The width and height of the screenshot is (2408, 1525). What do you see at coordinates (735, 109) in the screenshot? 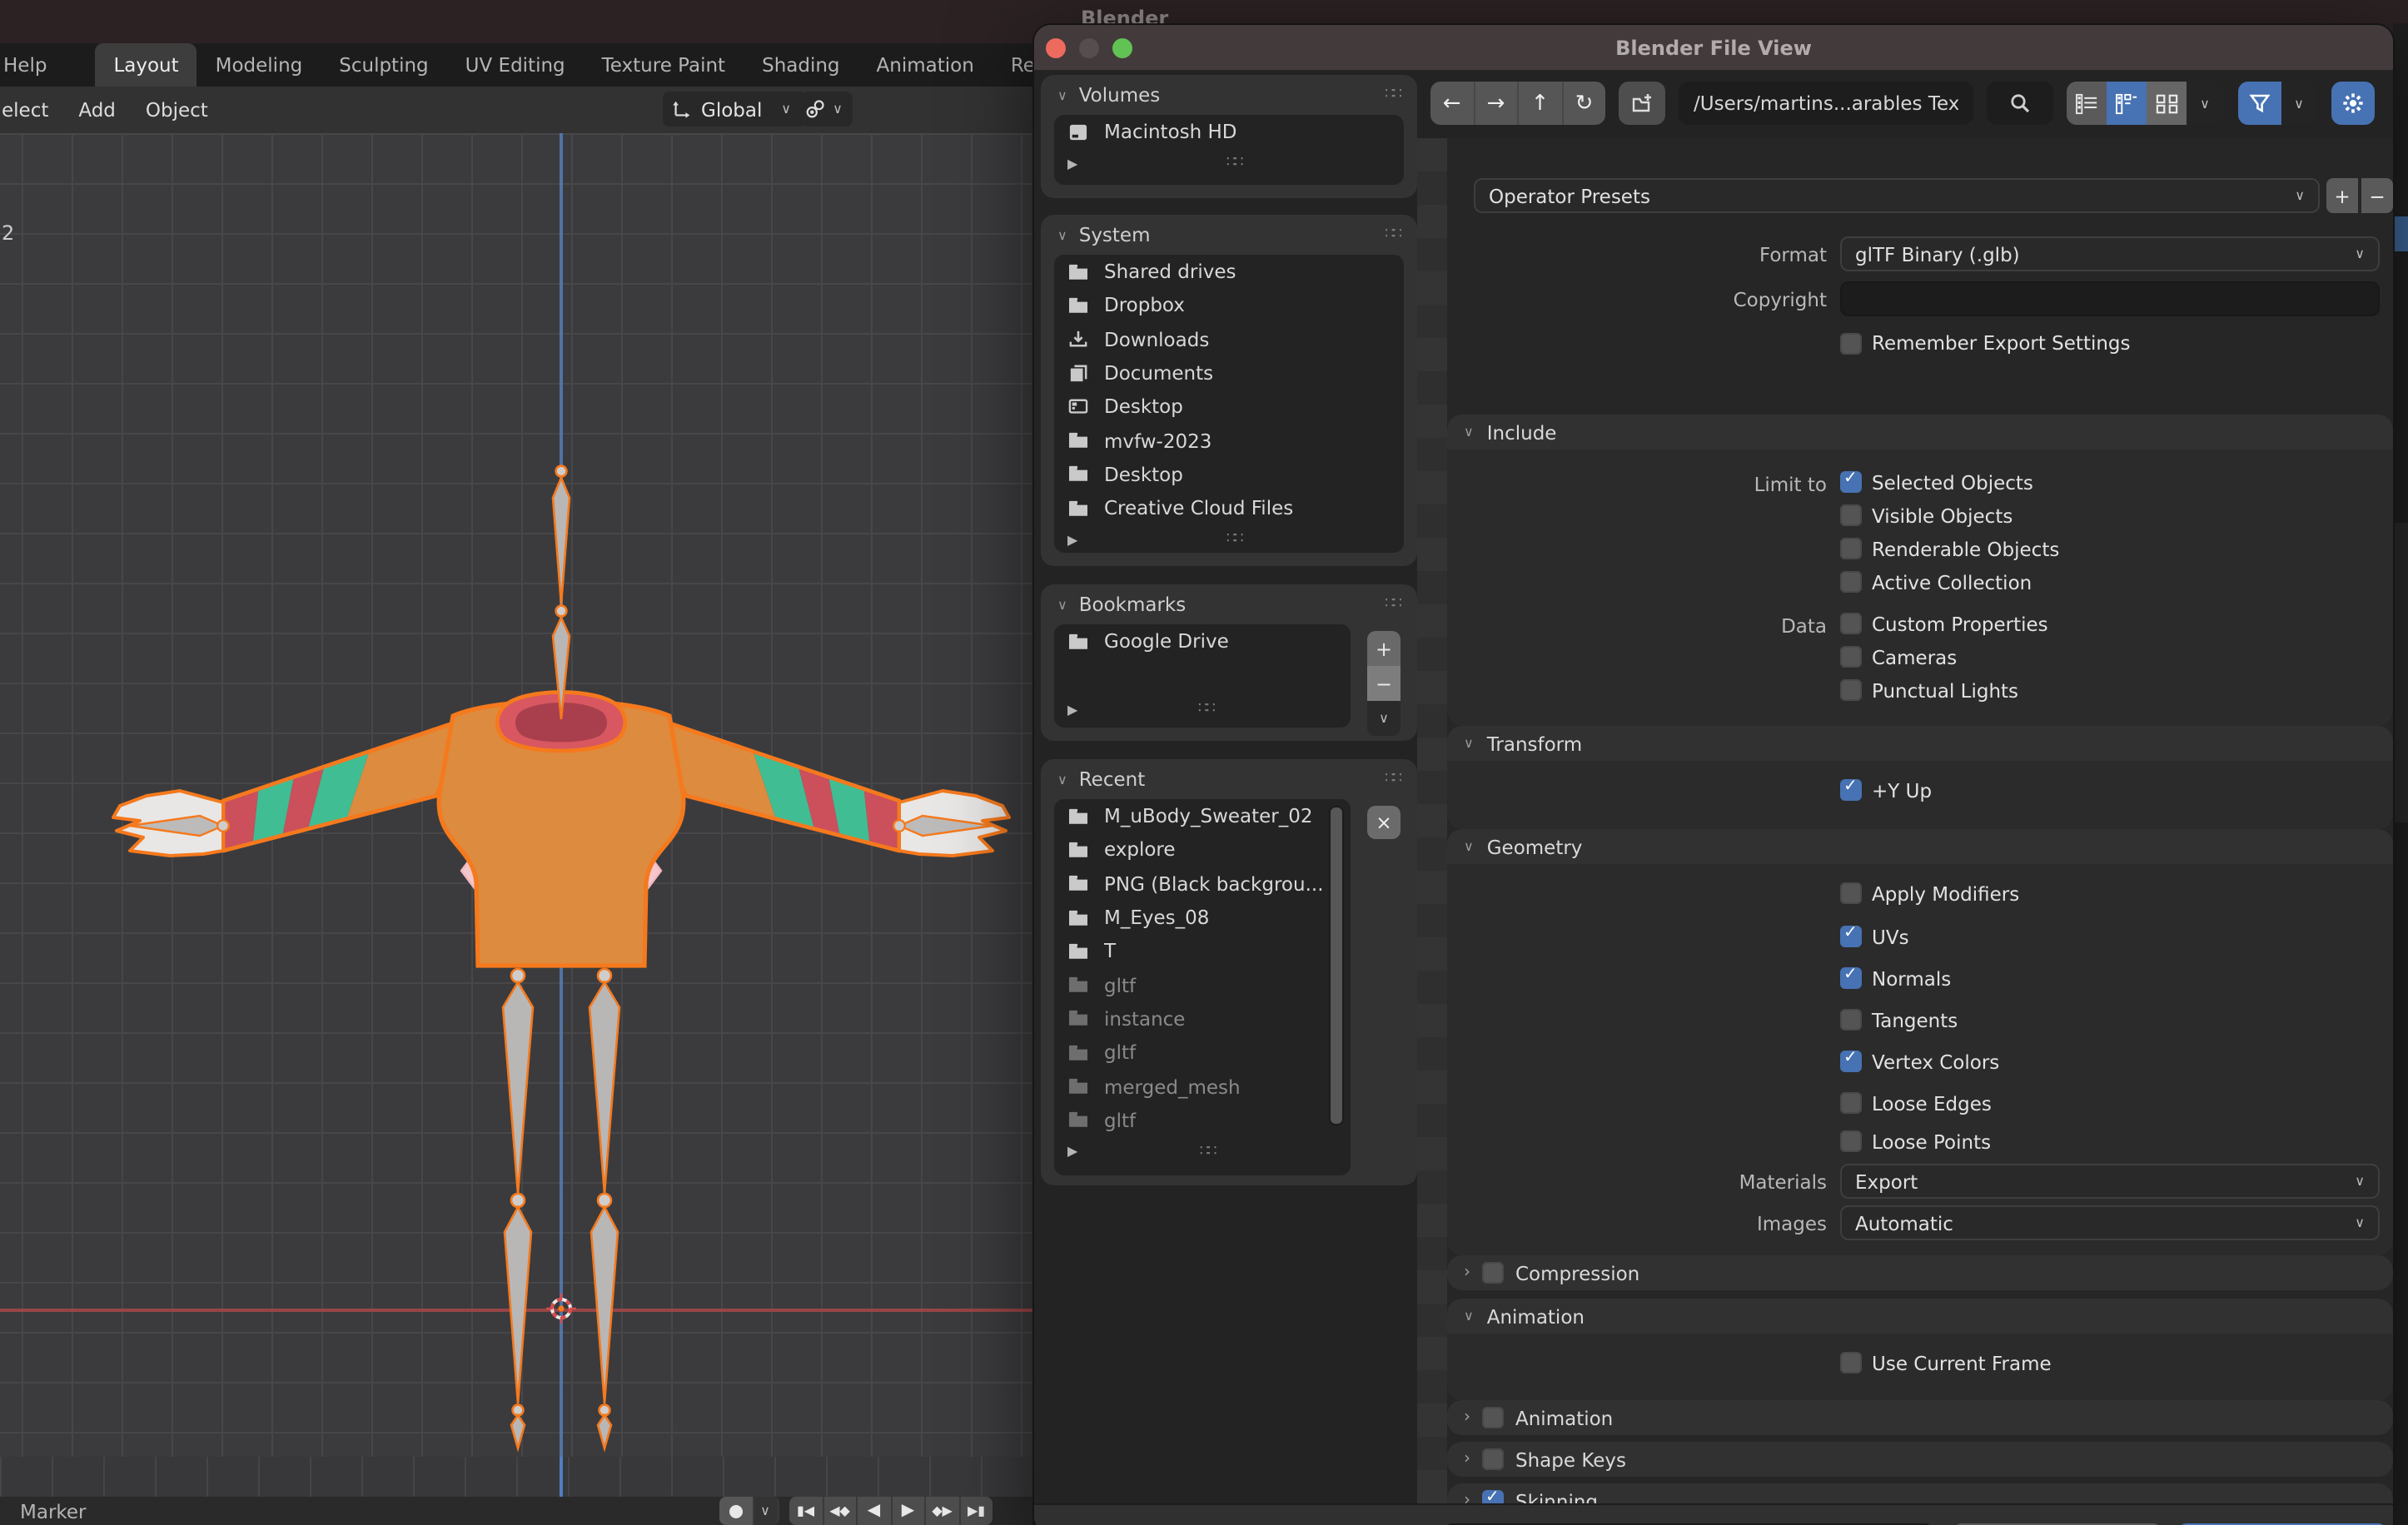
I see `orientation-dropdown: Global ∨` at bounding box center [735, 109].